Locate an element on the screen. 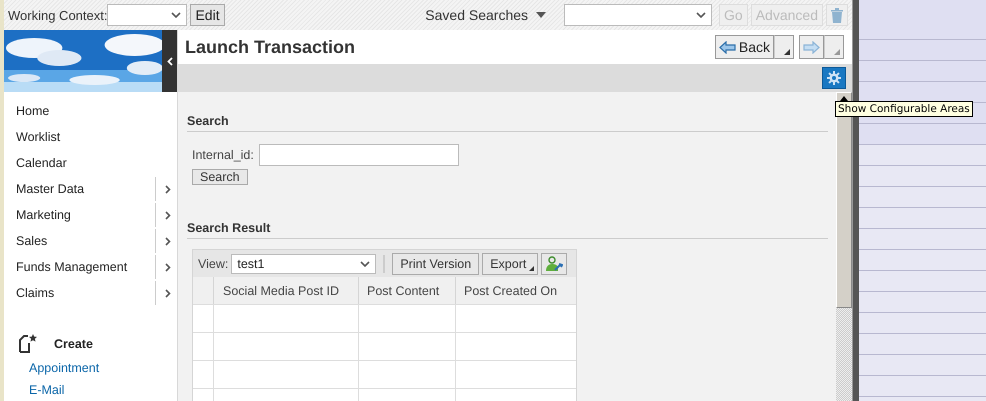 This screenshot has width=986, height=401. create-link: E-Mail is located at coordinates (103, 390).